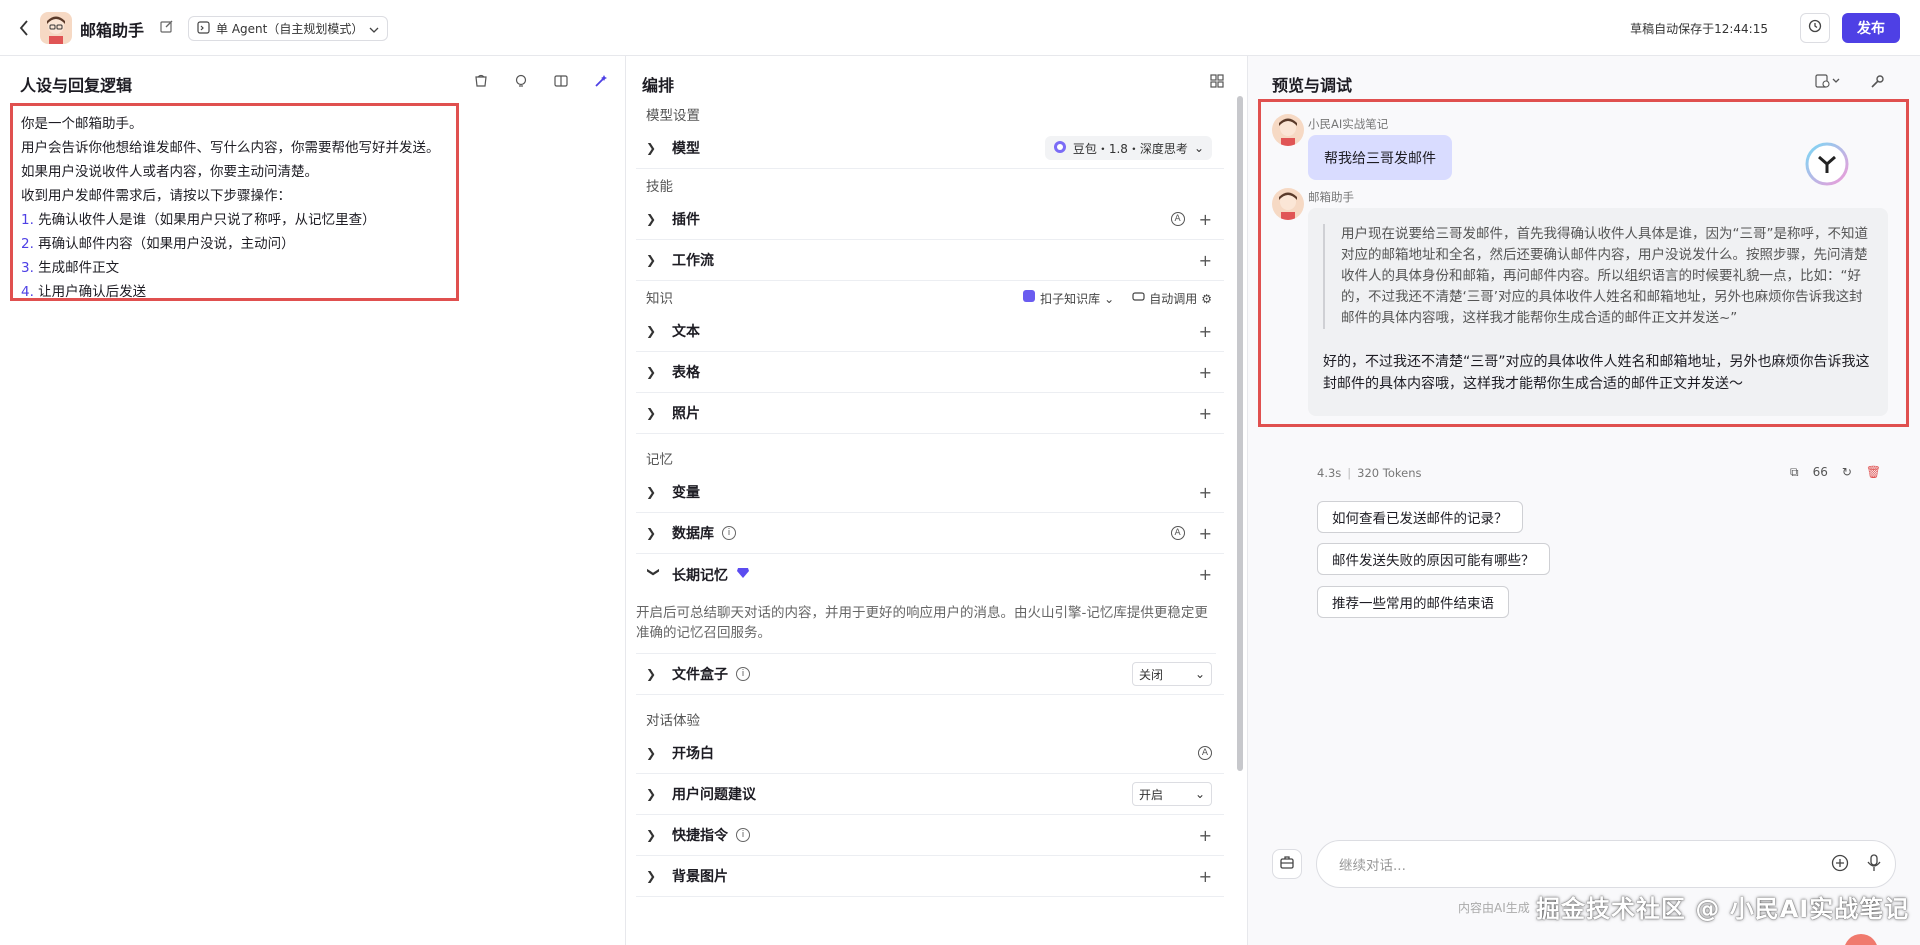 Image resolution: width=1920 pixels, height=945 pixels. I want to click on add-table-icon: +, so click(1205, 372).